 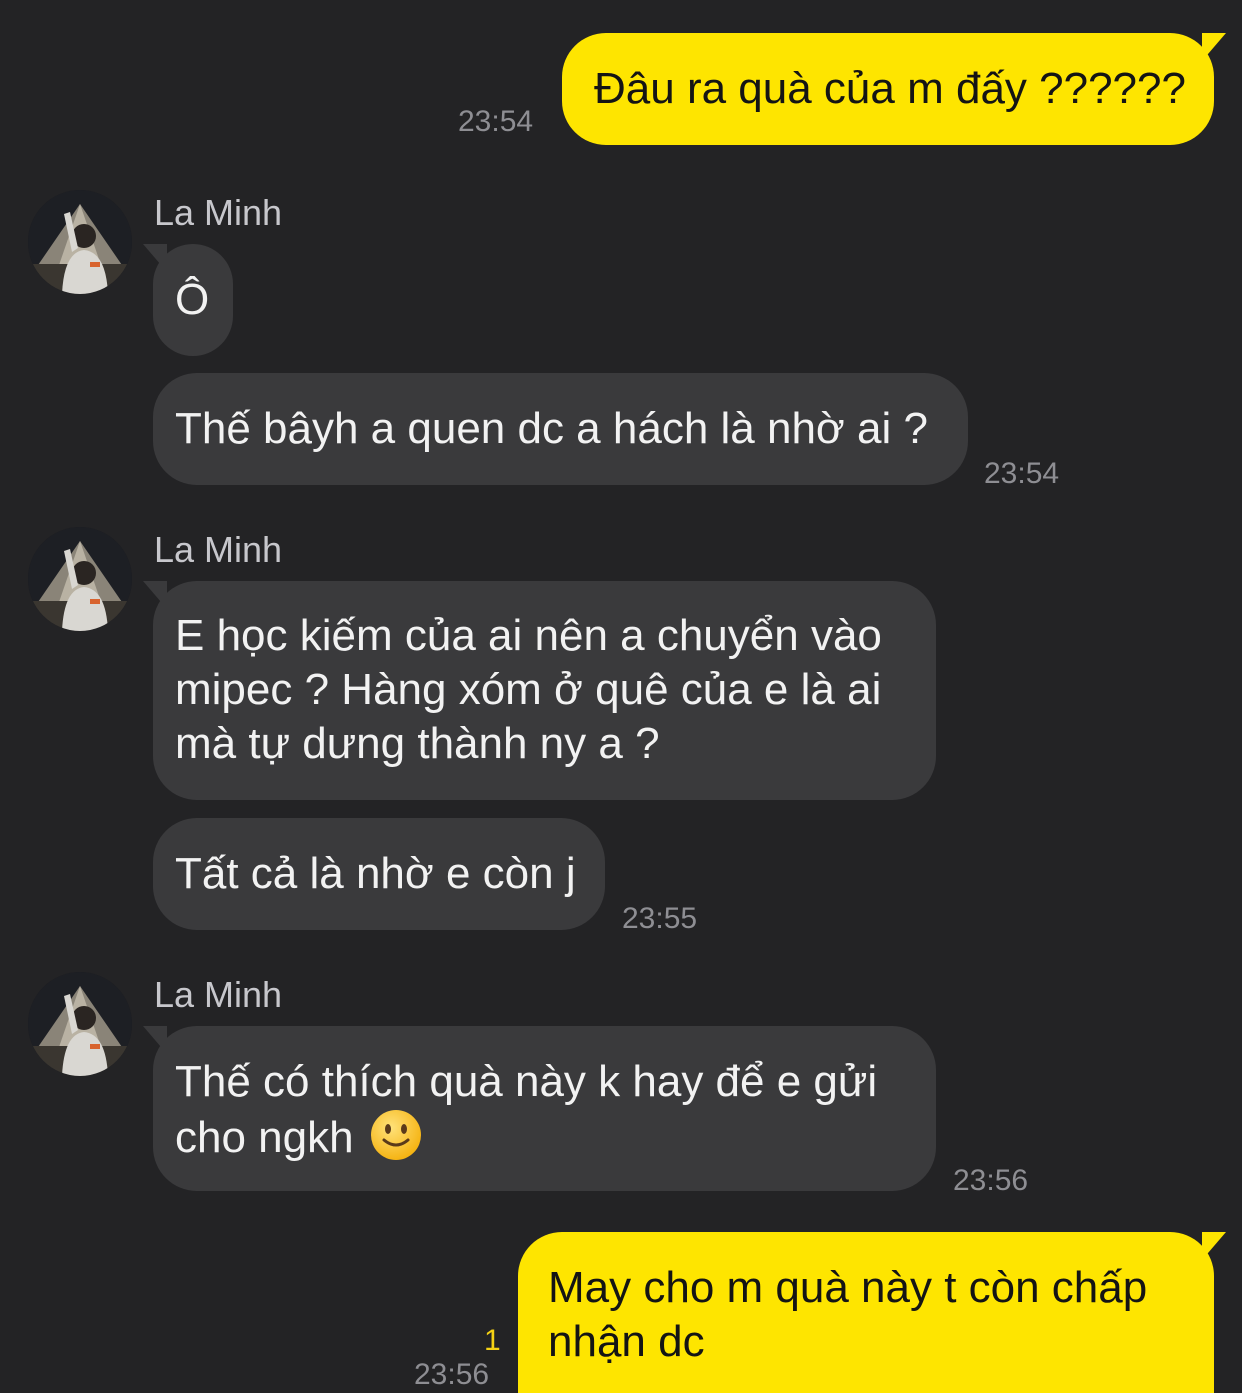 I want to click on incoming-message-bubble: Thế bâyh a quen dc a hách là nhờ ai ?, so click(x=560, y=429).